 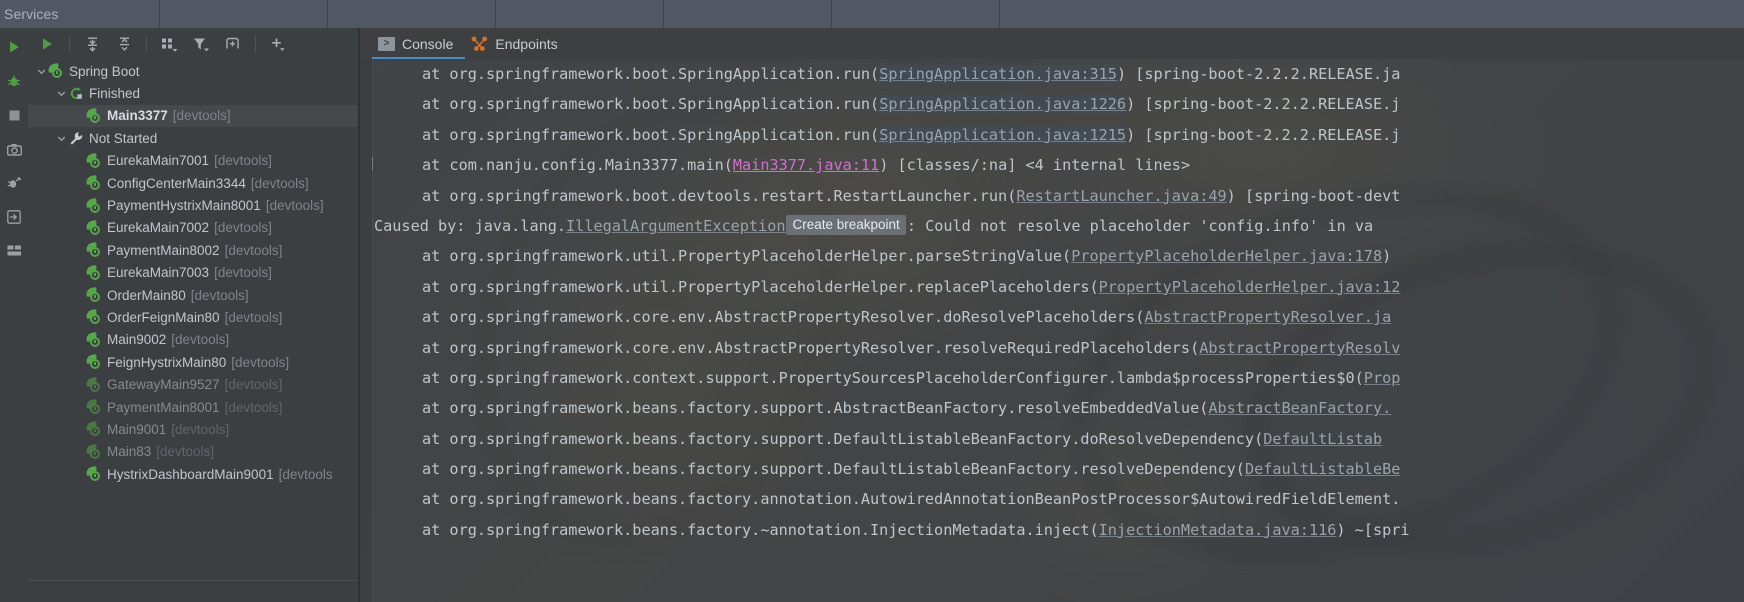 I want to click on tree-item-label: PaymentMain8001, so click(x=163, y=407).